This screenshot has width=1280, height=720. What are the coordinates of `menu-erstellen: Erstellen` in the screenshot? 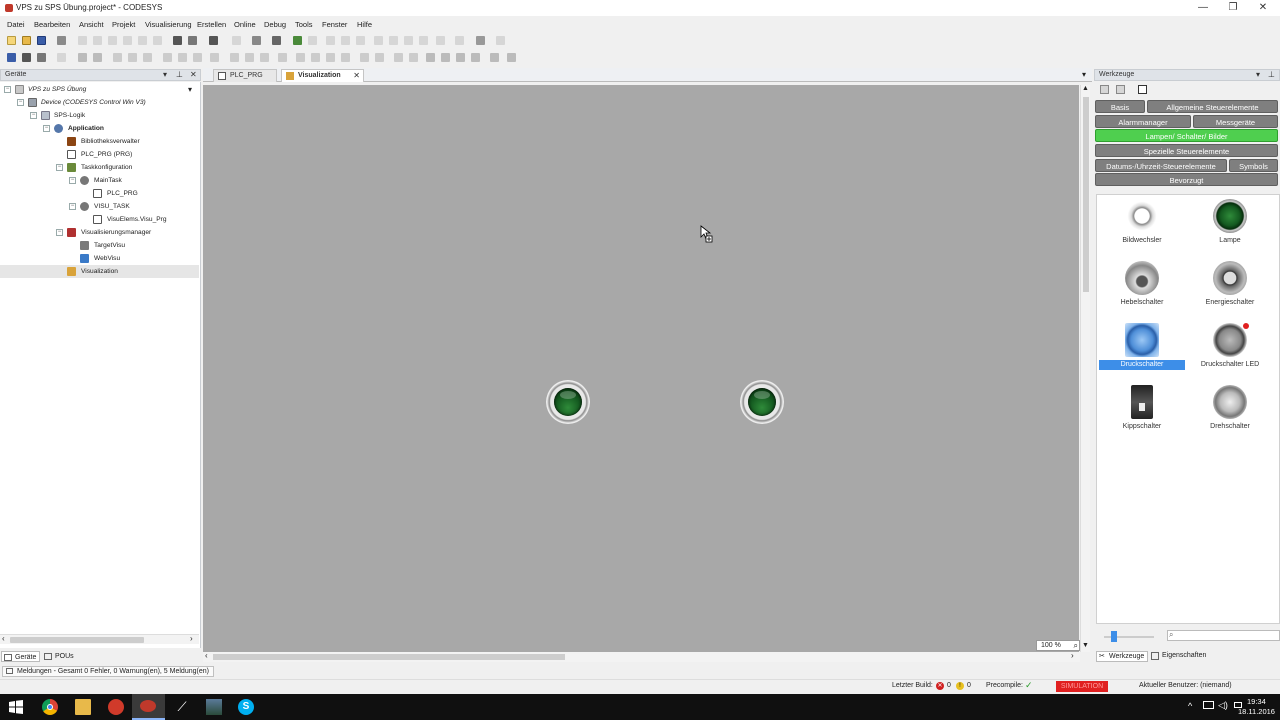 It's located at (211, 24).